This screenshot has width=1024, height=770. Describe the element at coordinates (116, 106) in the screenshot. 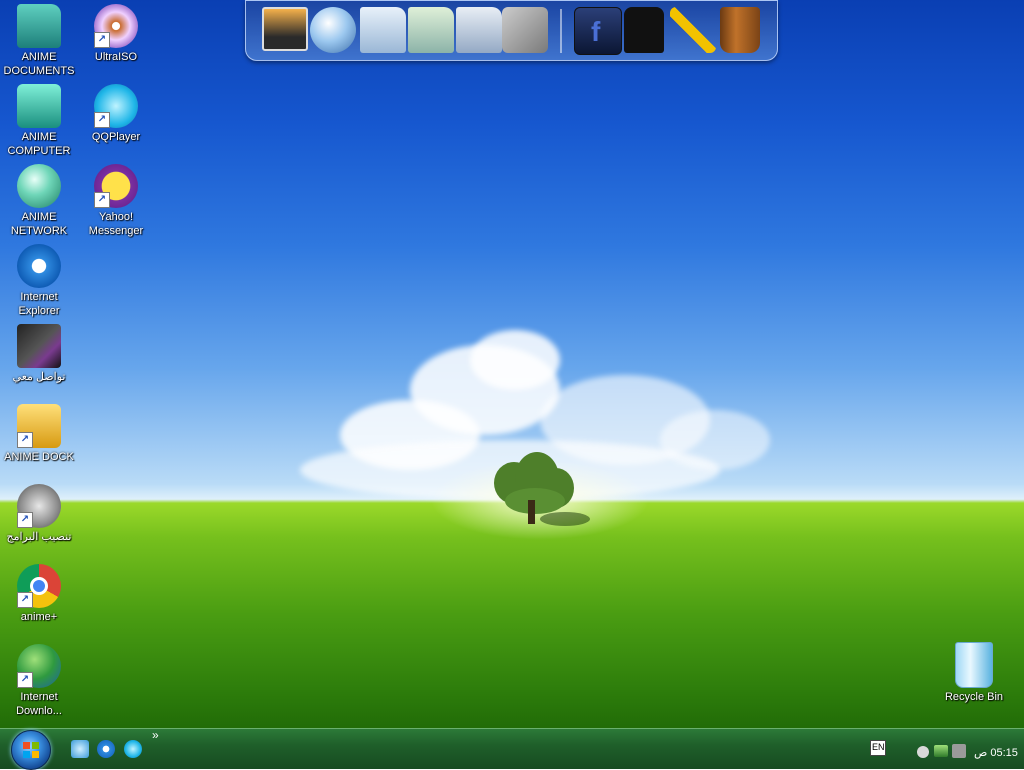

I see `media-player-icon: ↗` at that location.